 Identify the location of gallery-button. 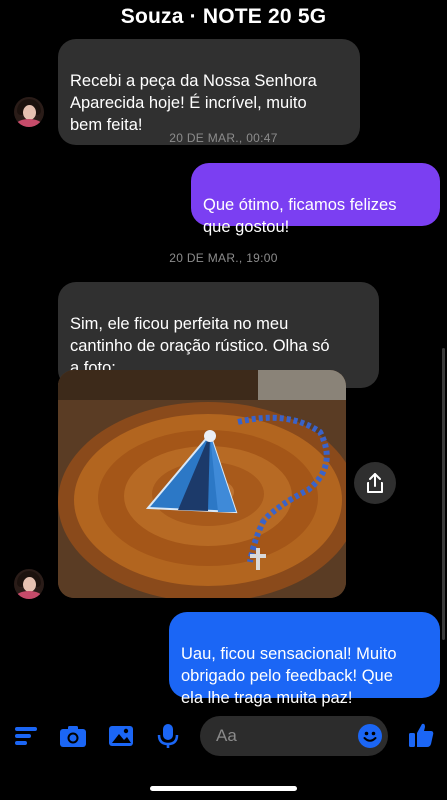
(121, 736).